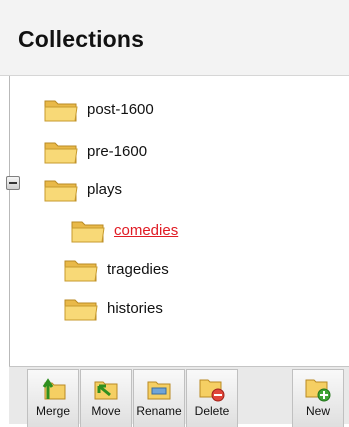 The height and width of the screenshot is (427, 349). I want to click on tree-item-label: histories, so click(135, 308).